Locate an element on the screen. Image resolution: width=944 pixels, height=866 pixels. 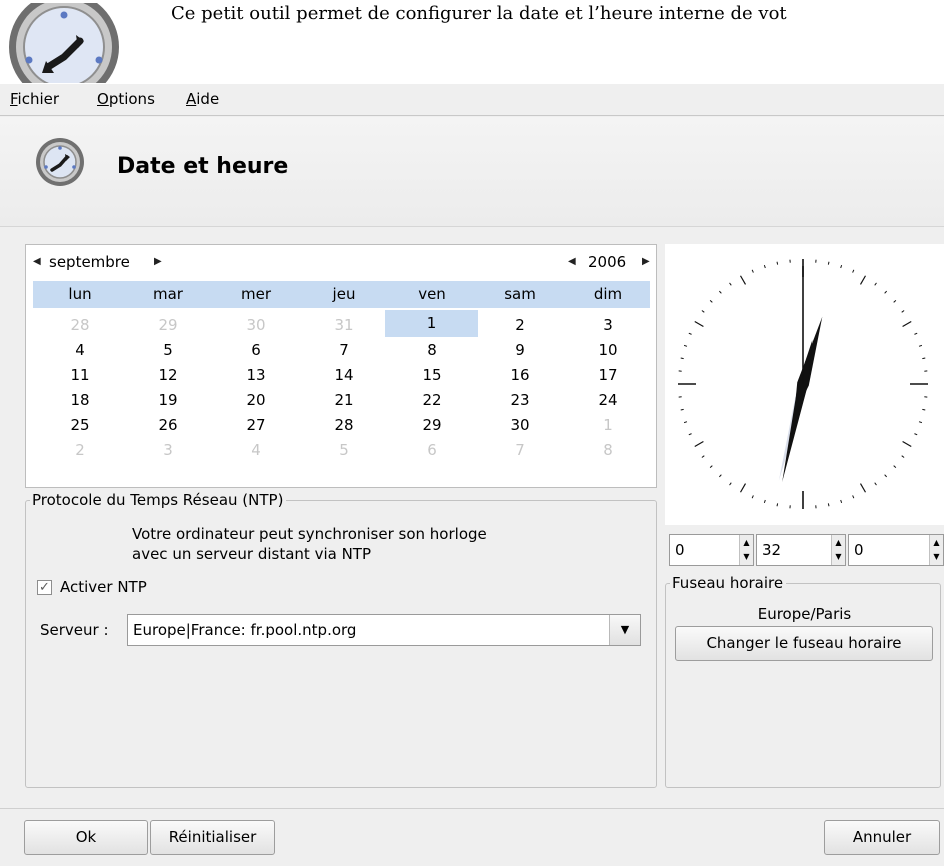
calendar-day: 20 is located at coordinates (256, 400).